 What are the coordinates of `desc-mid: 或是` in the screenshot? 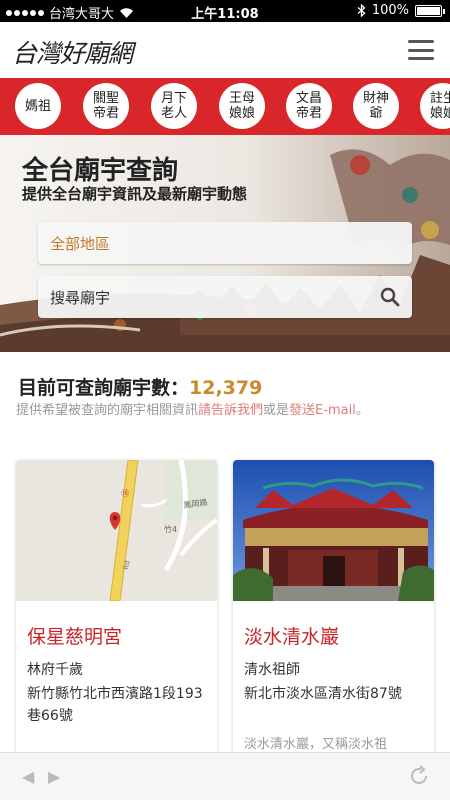 It's located at (276, 410).